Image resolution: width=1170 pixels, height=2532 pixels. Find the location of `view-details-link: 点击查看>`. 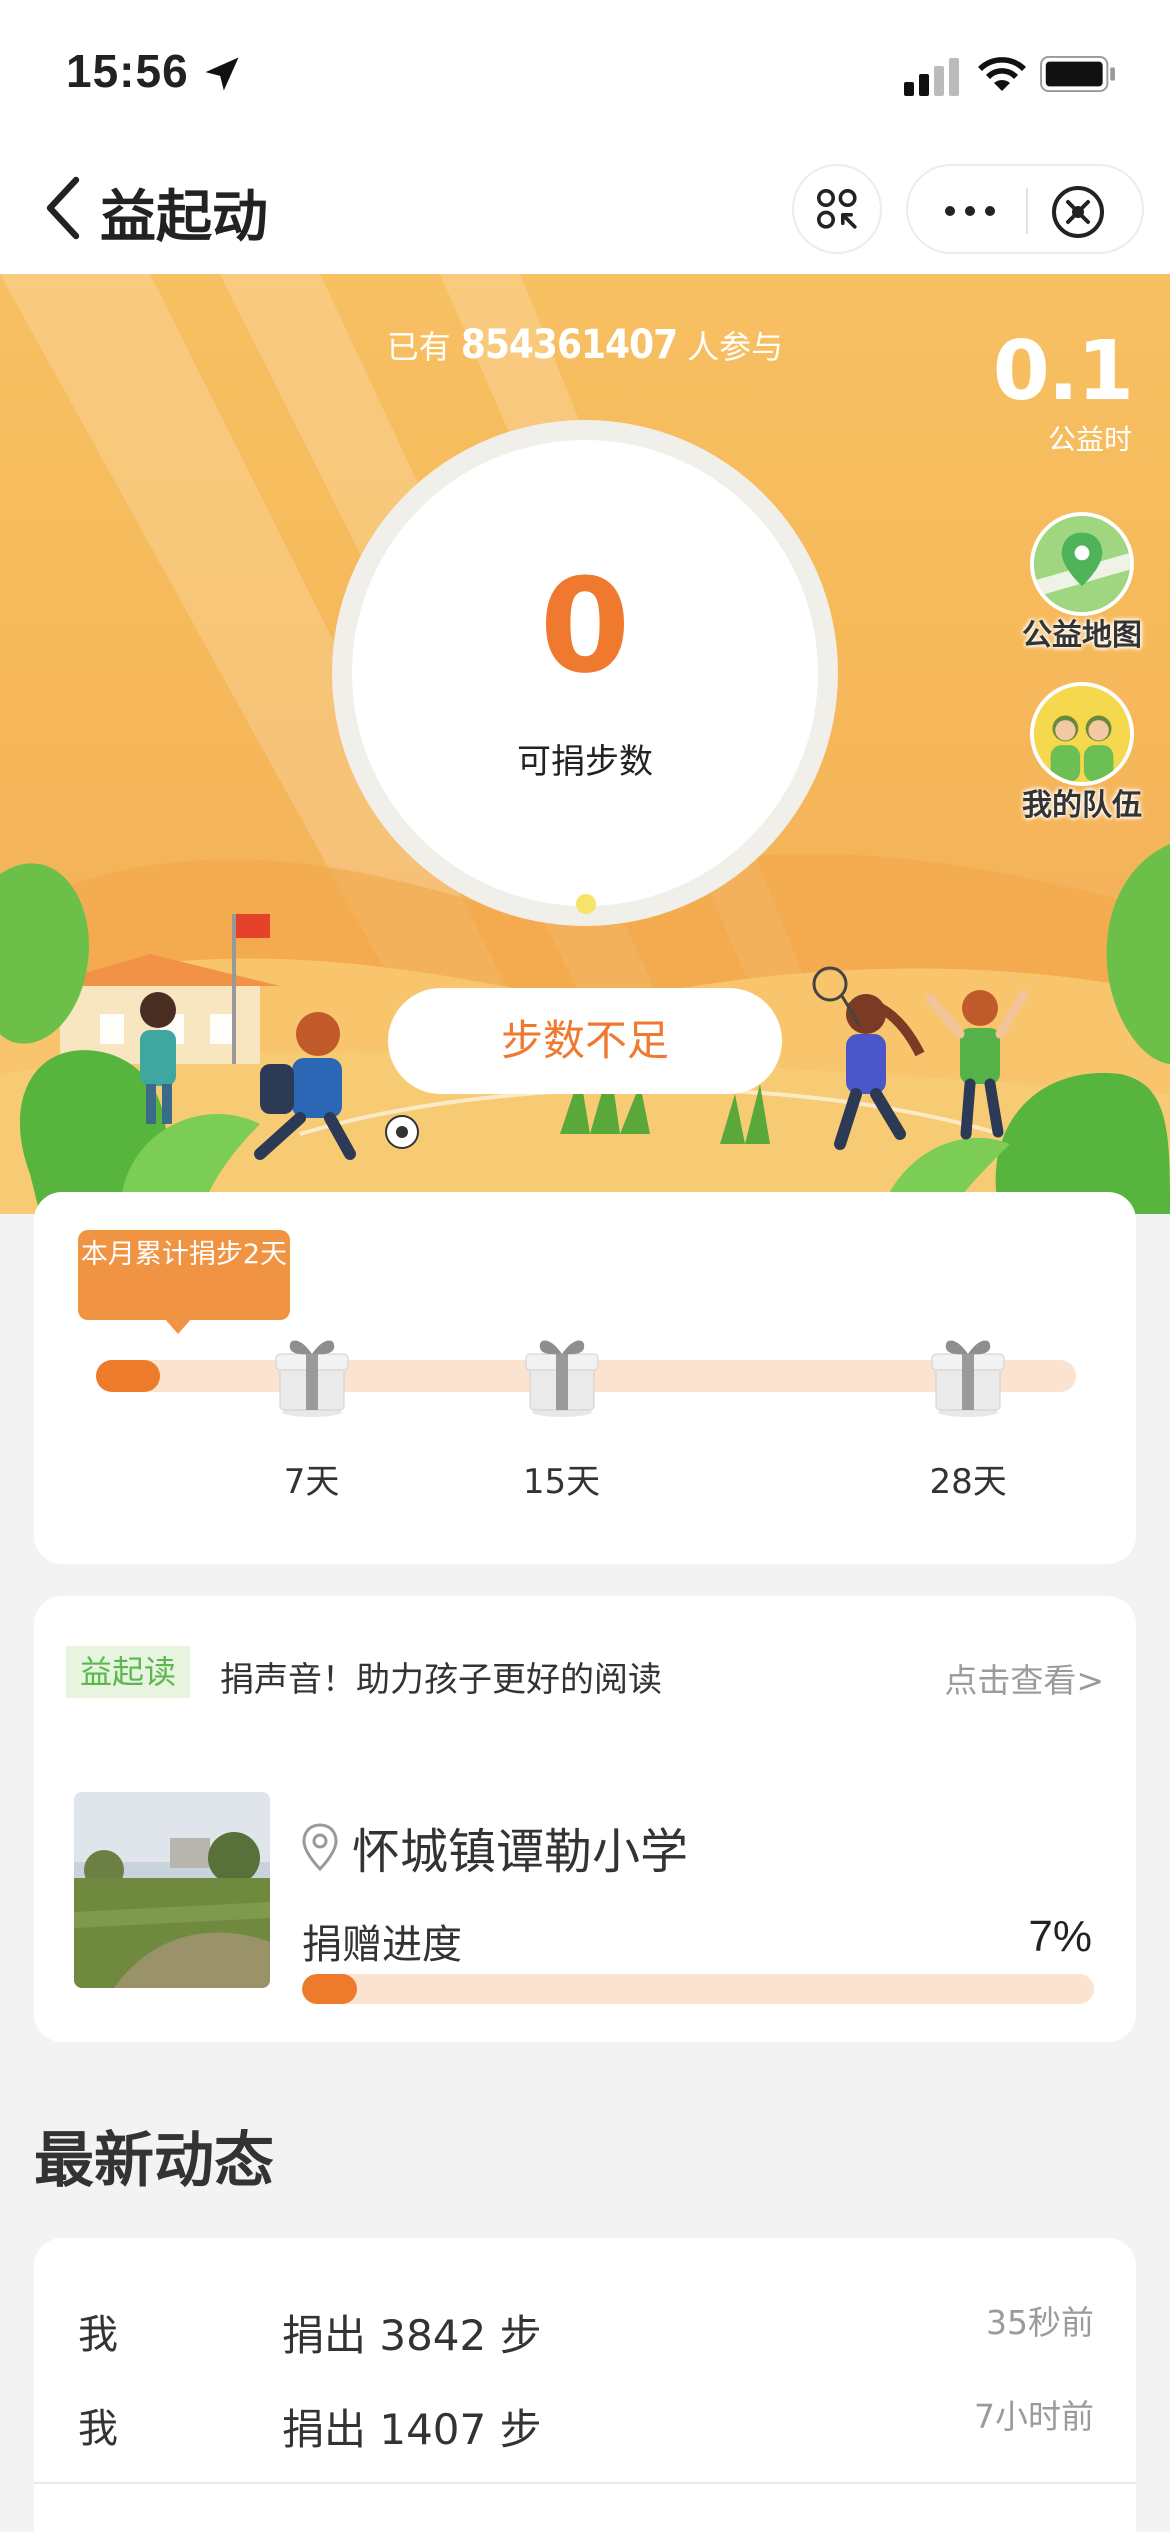

view-details-link: 点击查看> is located at coordinates (1024, 1678).